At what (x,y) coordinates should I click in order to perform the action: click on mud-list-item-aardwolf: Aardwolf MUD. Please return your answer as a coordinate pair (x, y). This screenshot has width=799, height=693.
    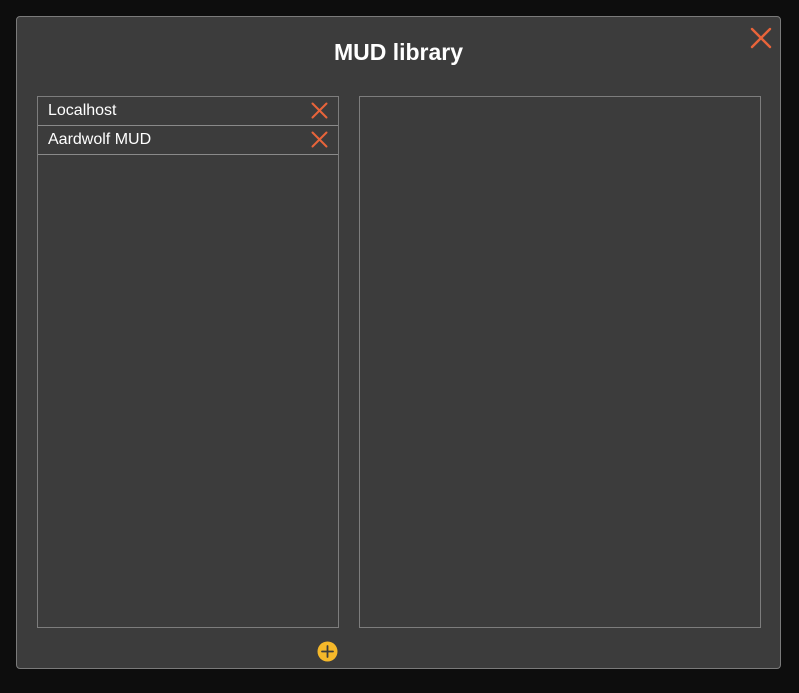
    Looking at the image, I should click on (188, 140).